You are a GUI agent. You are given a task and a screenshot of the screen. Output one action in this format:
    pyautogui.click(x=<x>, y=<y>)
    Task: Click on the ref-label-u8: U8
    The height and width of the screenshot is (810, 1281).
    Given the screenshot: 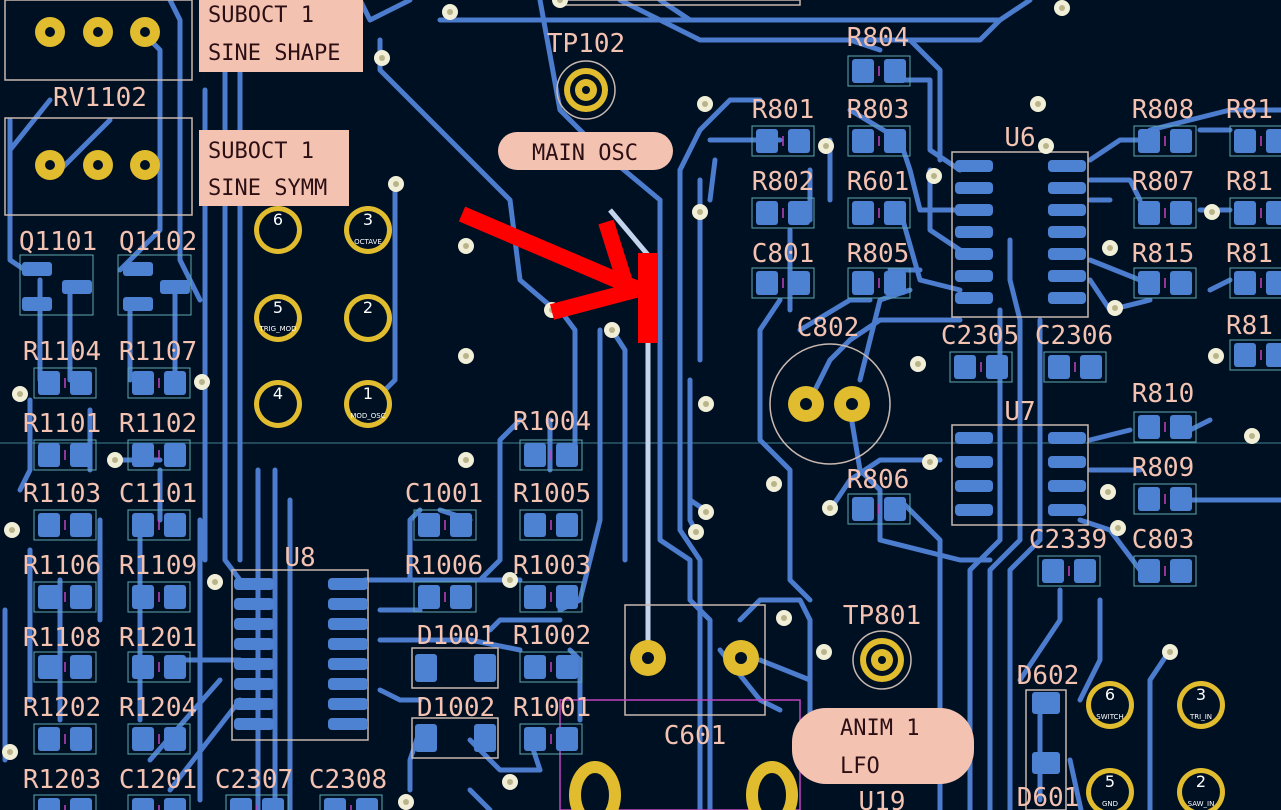 What is the action you would take?
    pyautogui.click(x=299, y=558)
    